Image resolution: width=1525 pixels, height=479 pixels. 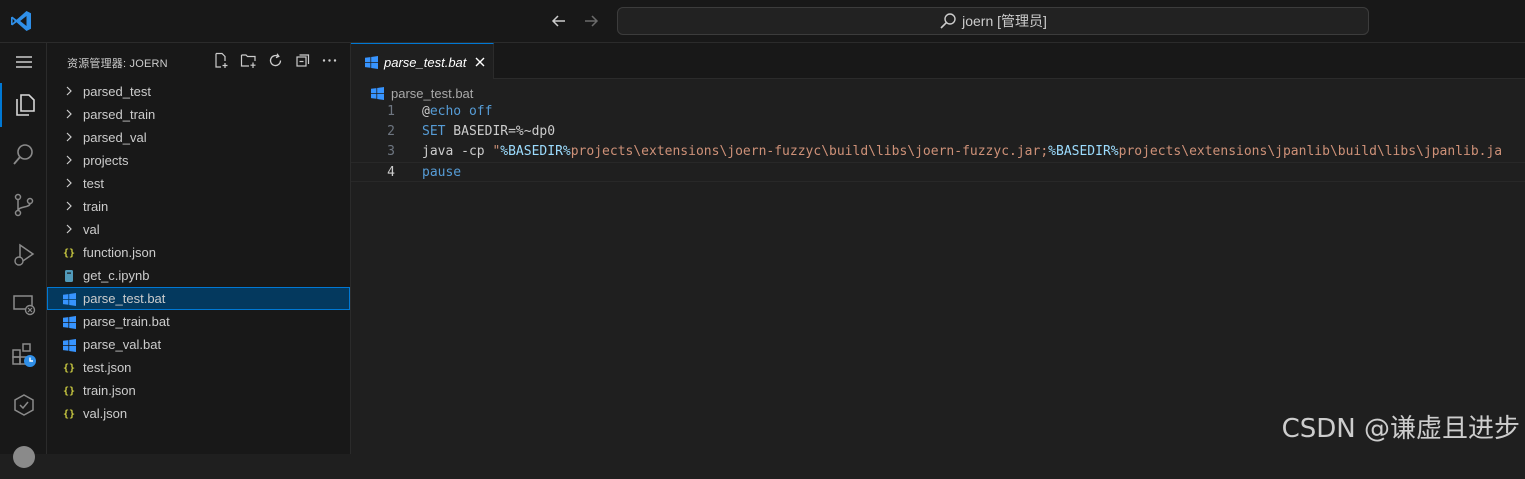 I want to click on code-text: @echo off, so click(x=457, y=111).